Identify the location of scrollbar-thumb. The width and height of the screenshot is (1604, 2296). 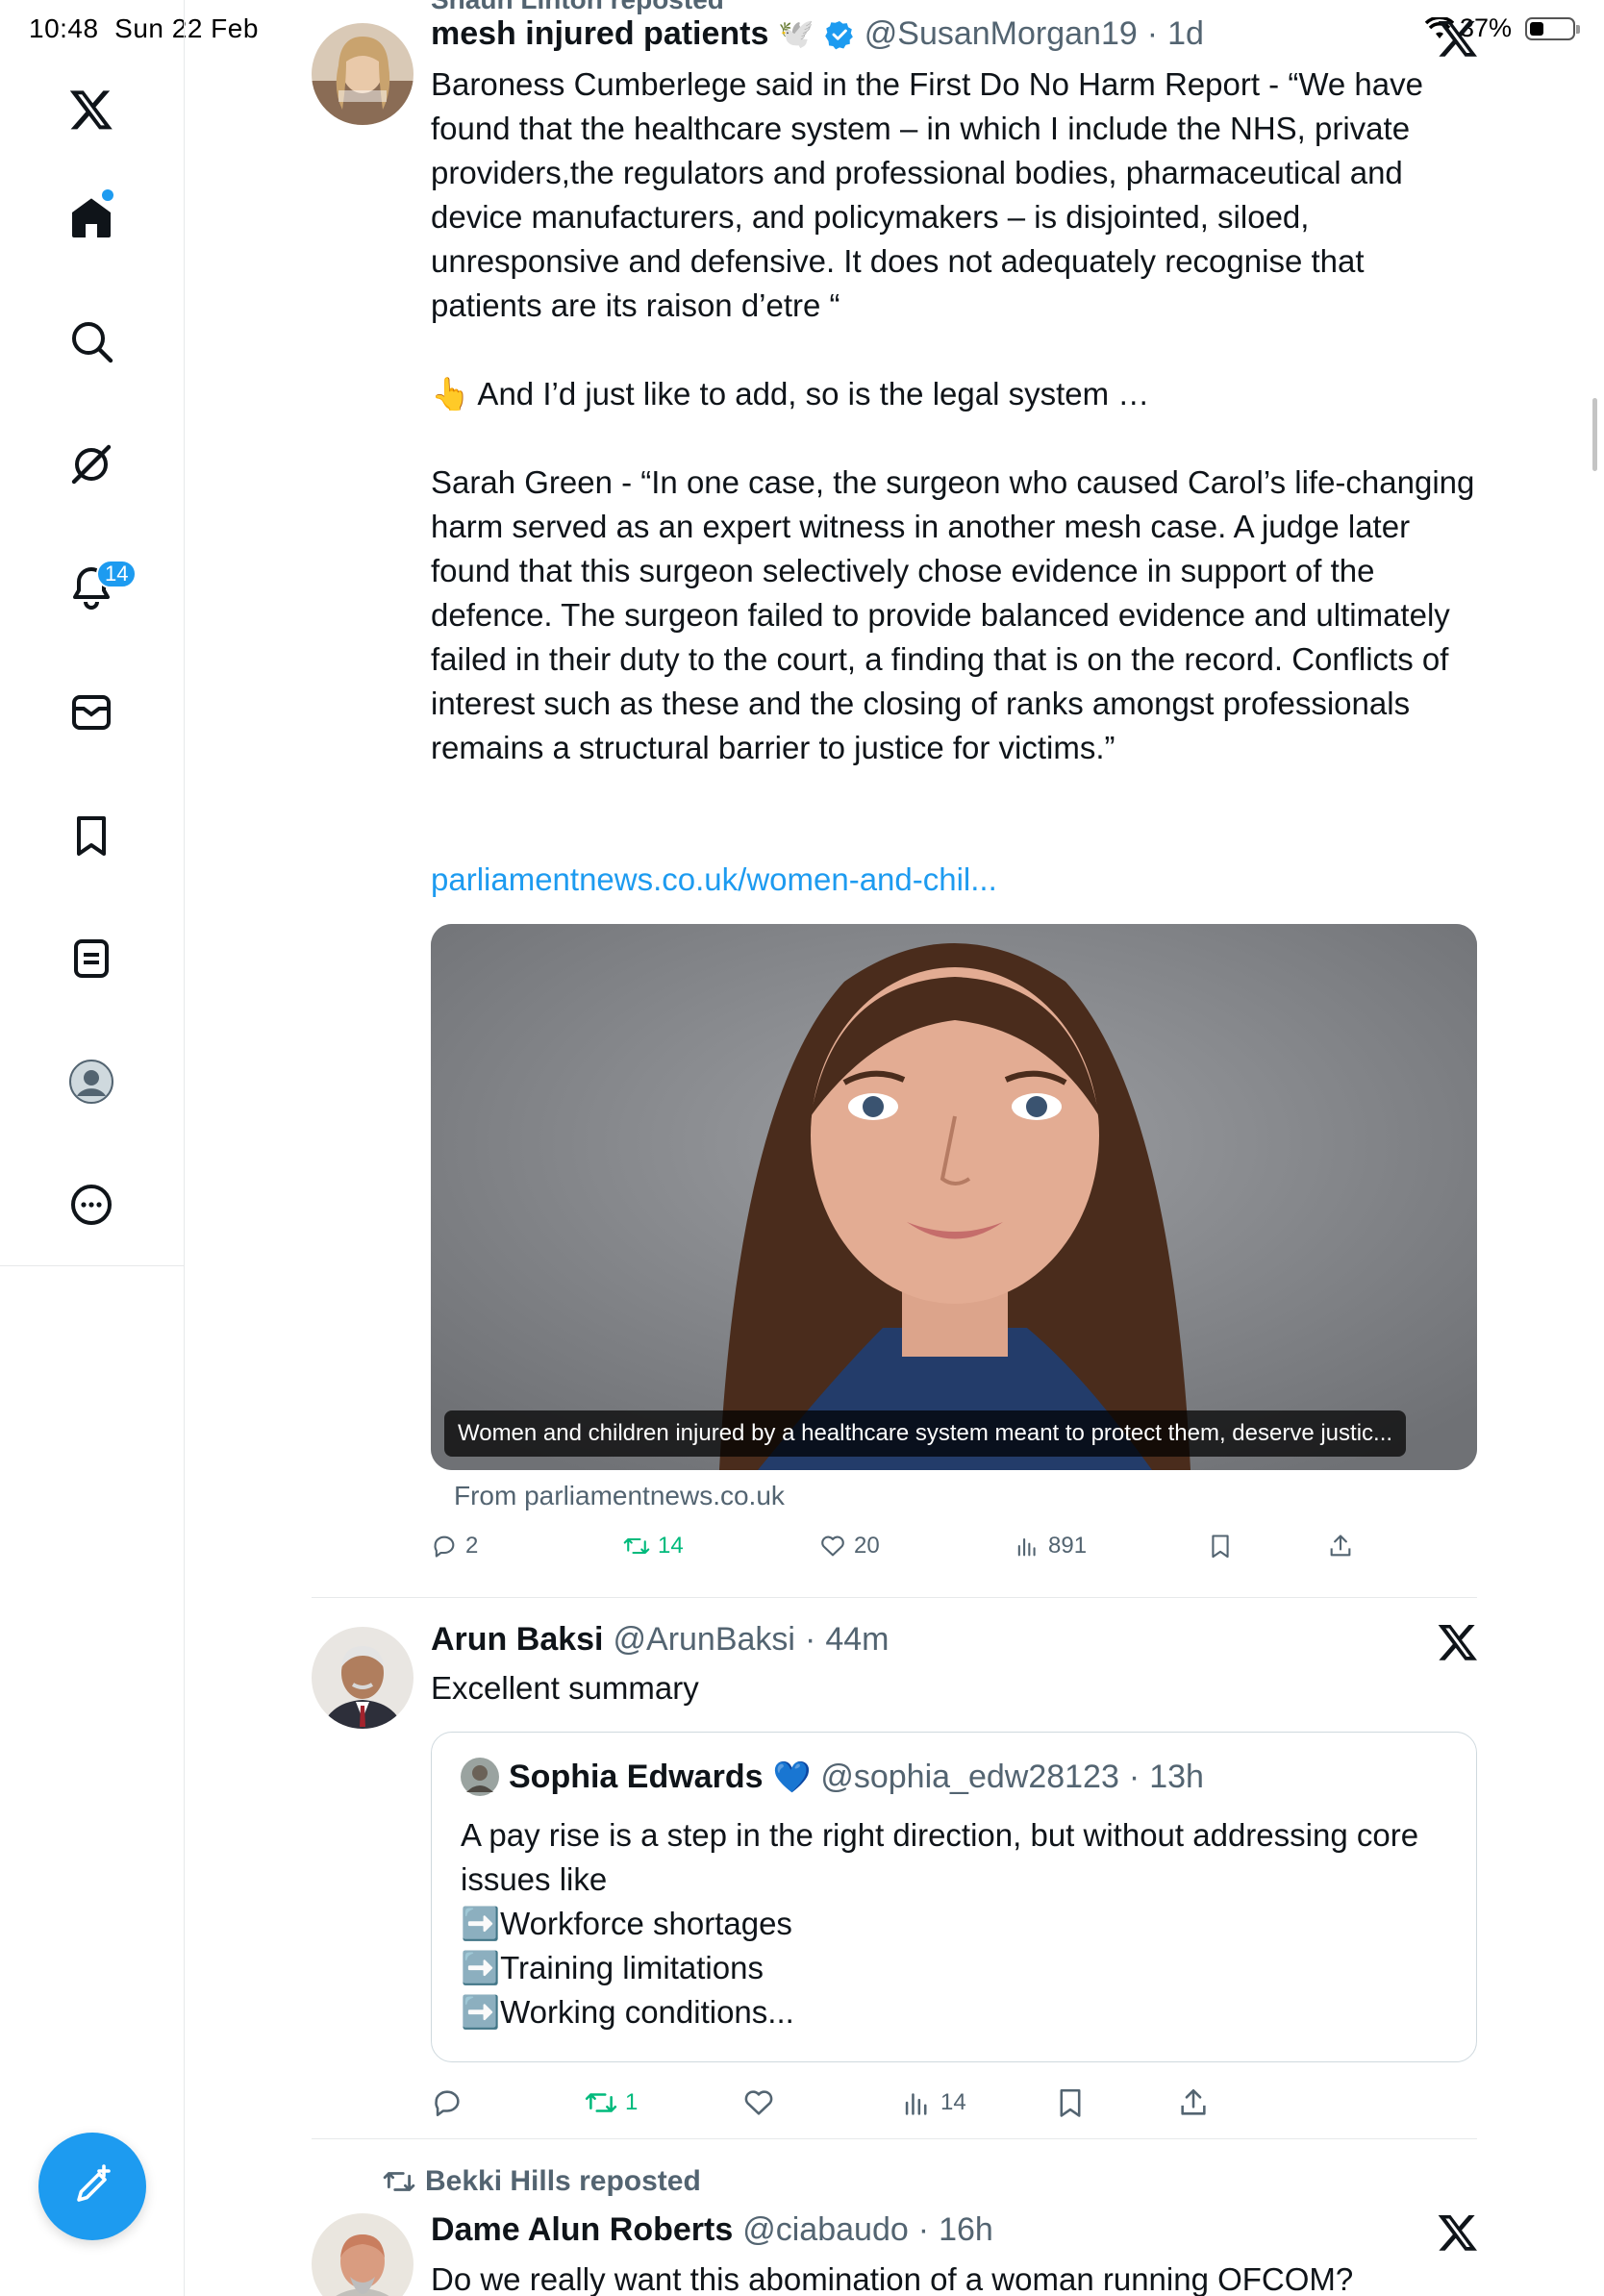
(1594, 434).